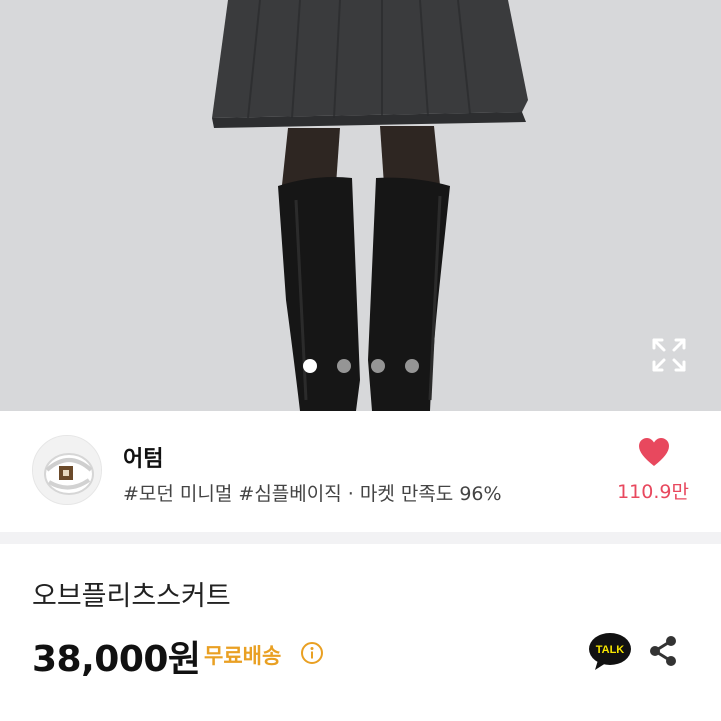  I want to click on seller-tags: #모던 미니멀 #심플베이직 · 마켓 만족도 96%, so click(312, 494).